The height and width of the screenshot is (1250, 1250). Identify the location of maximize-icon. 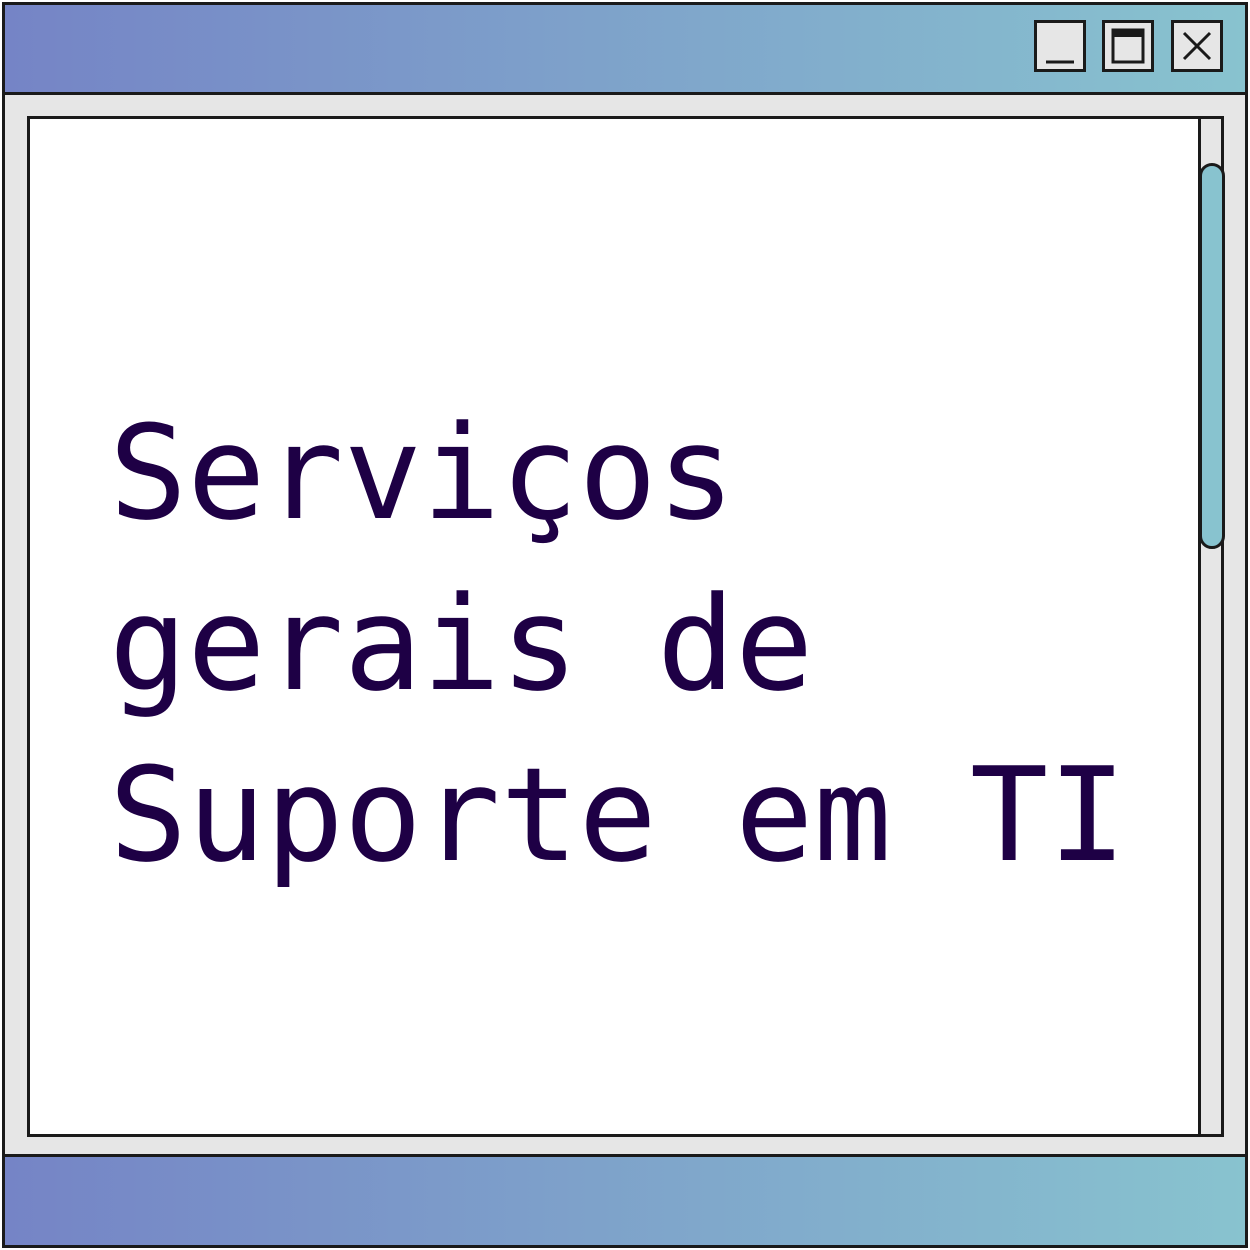
(1128, 46).